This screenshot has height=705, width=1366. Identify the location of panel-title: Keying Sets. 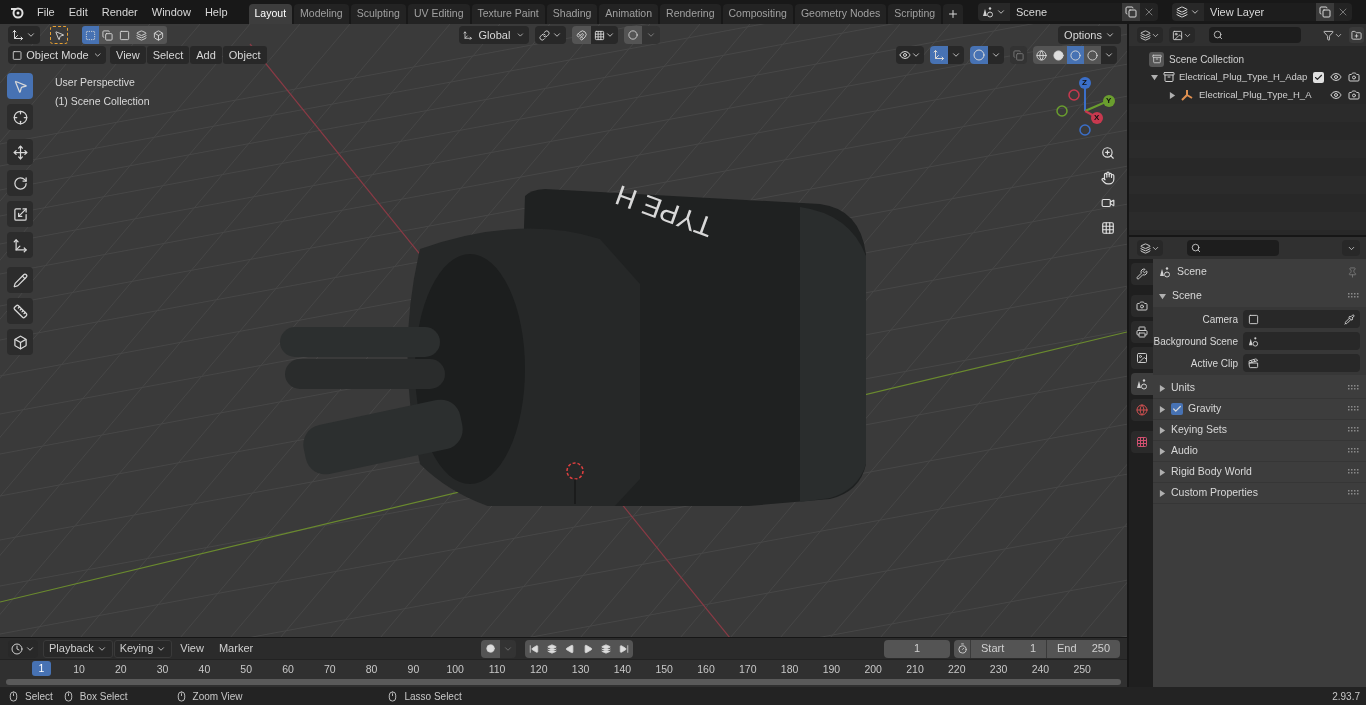
(1199, 430).